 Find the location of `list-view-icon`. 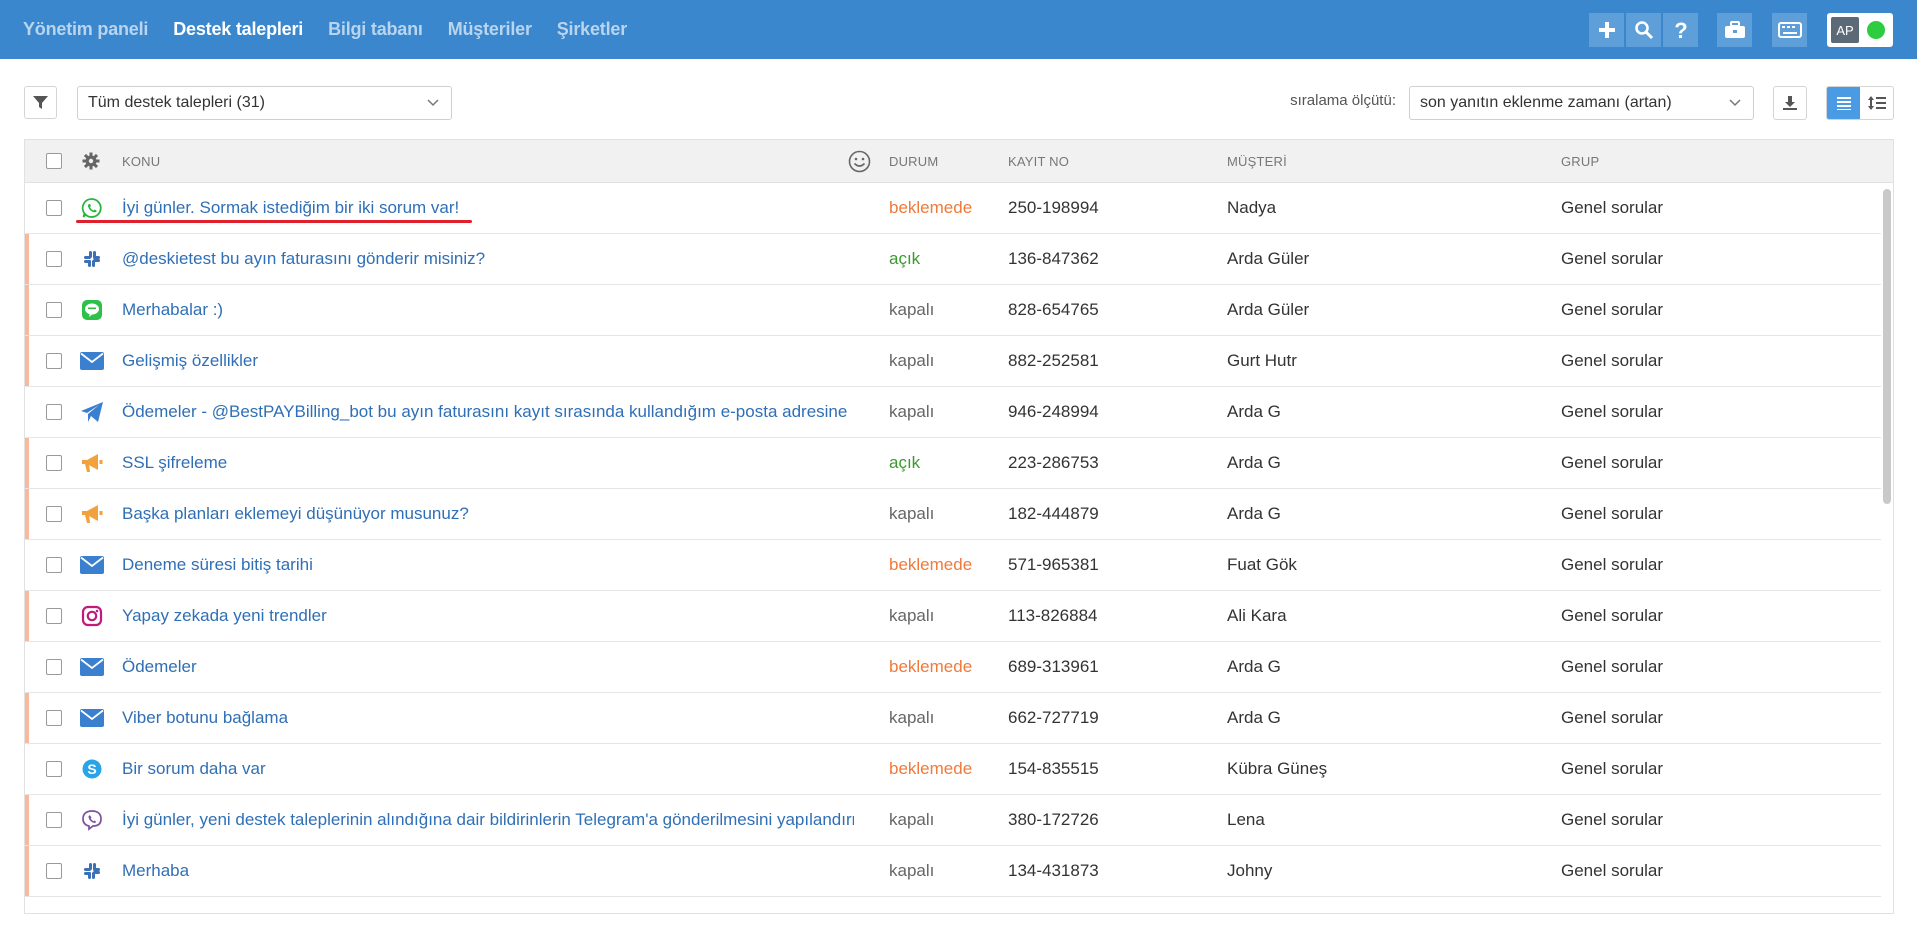

list-view-icon is located at coordinates (1843, 103).